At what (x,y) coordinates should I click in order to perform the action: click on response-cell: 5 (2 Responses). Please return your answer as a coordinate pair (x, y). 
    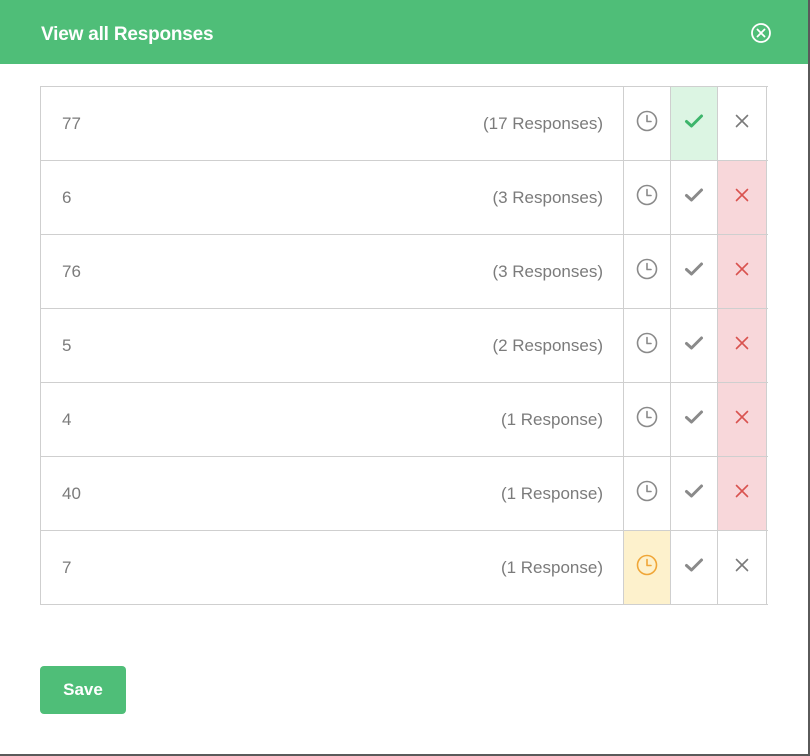
    Looking at the image, I should click on (332, 345).